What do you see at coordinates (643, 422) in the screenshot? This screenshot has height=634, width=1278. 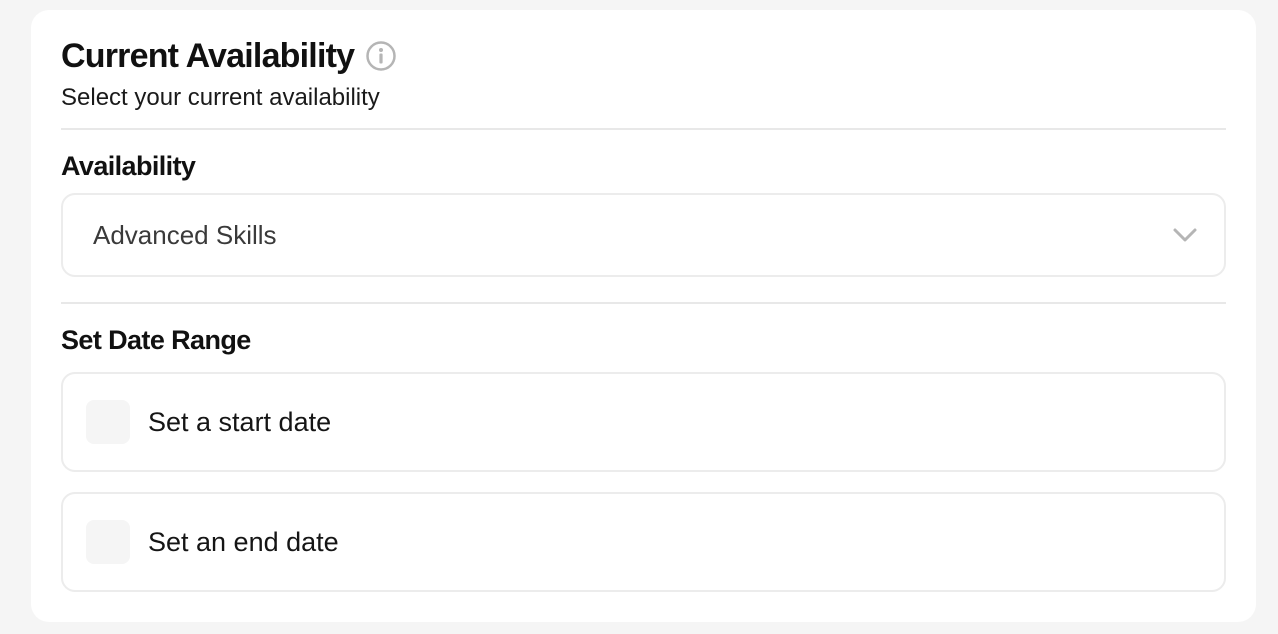 I see `start-date-option: Set a start date` at bounding box center [643, 422].